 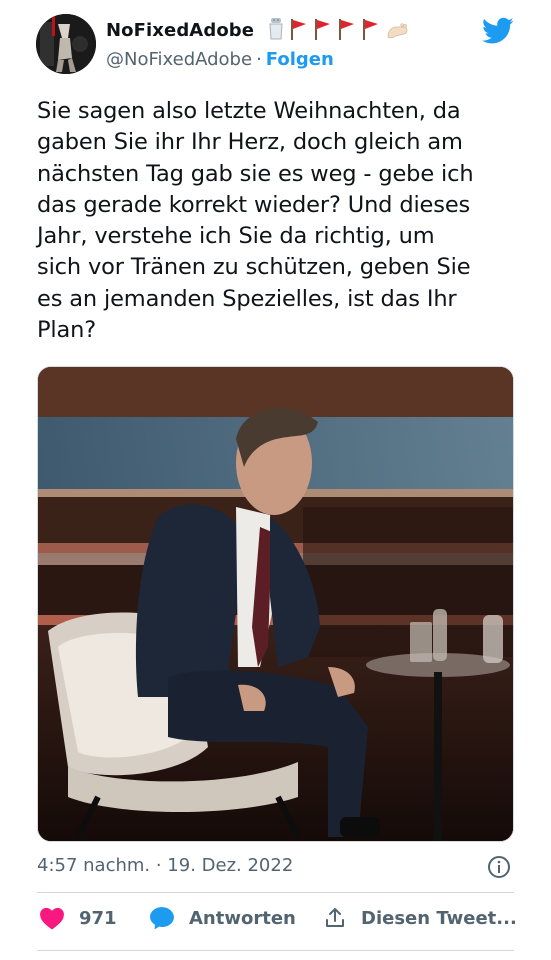 I want to click on foot-icon, so click(x=397, y=31).